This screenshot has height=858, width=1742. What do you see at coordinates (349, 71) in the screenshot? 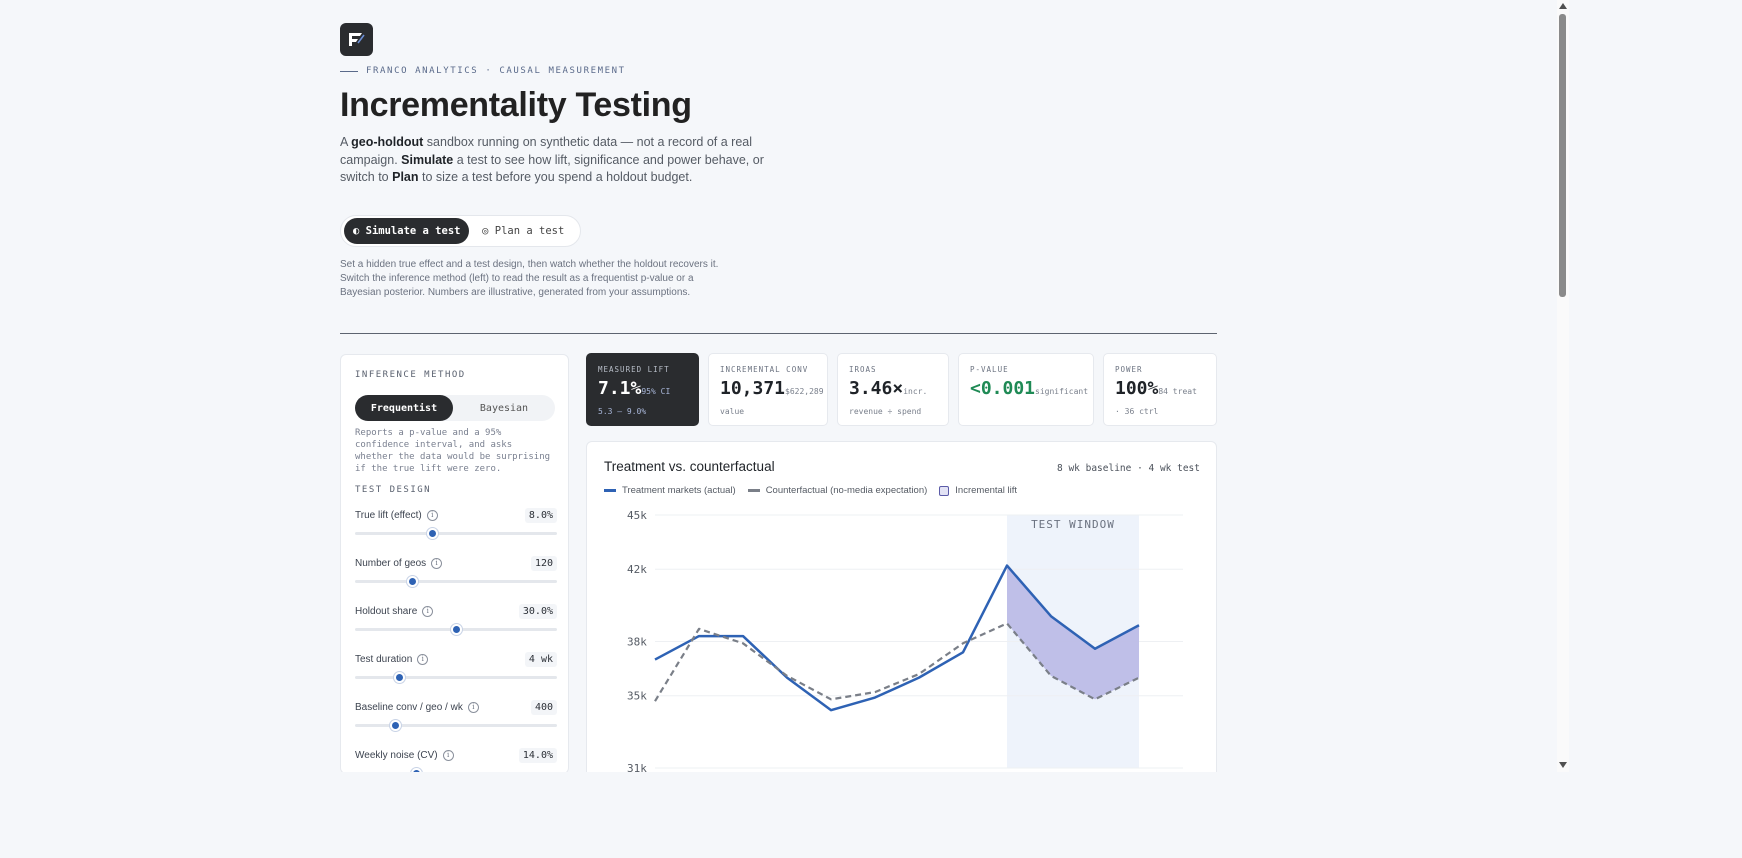
I see `eyebrow-rule` at bounding box center [349, 71].